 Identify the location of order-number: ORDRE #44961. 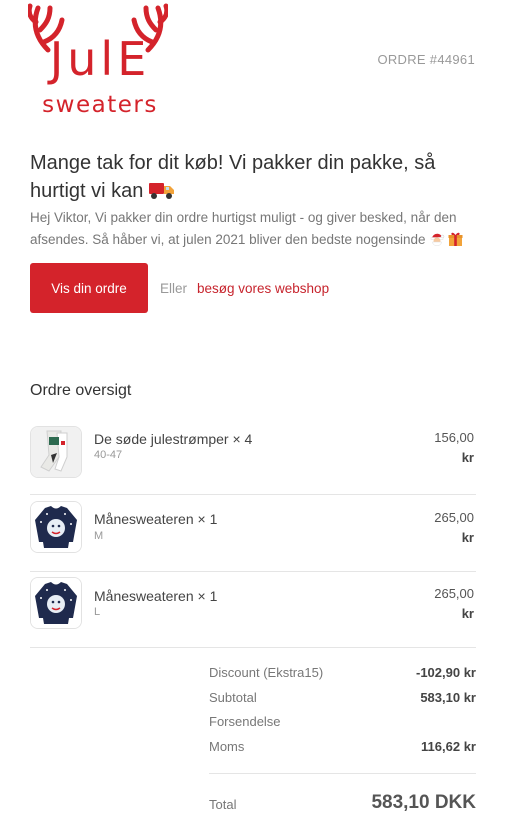
(426, 59).